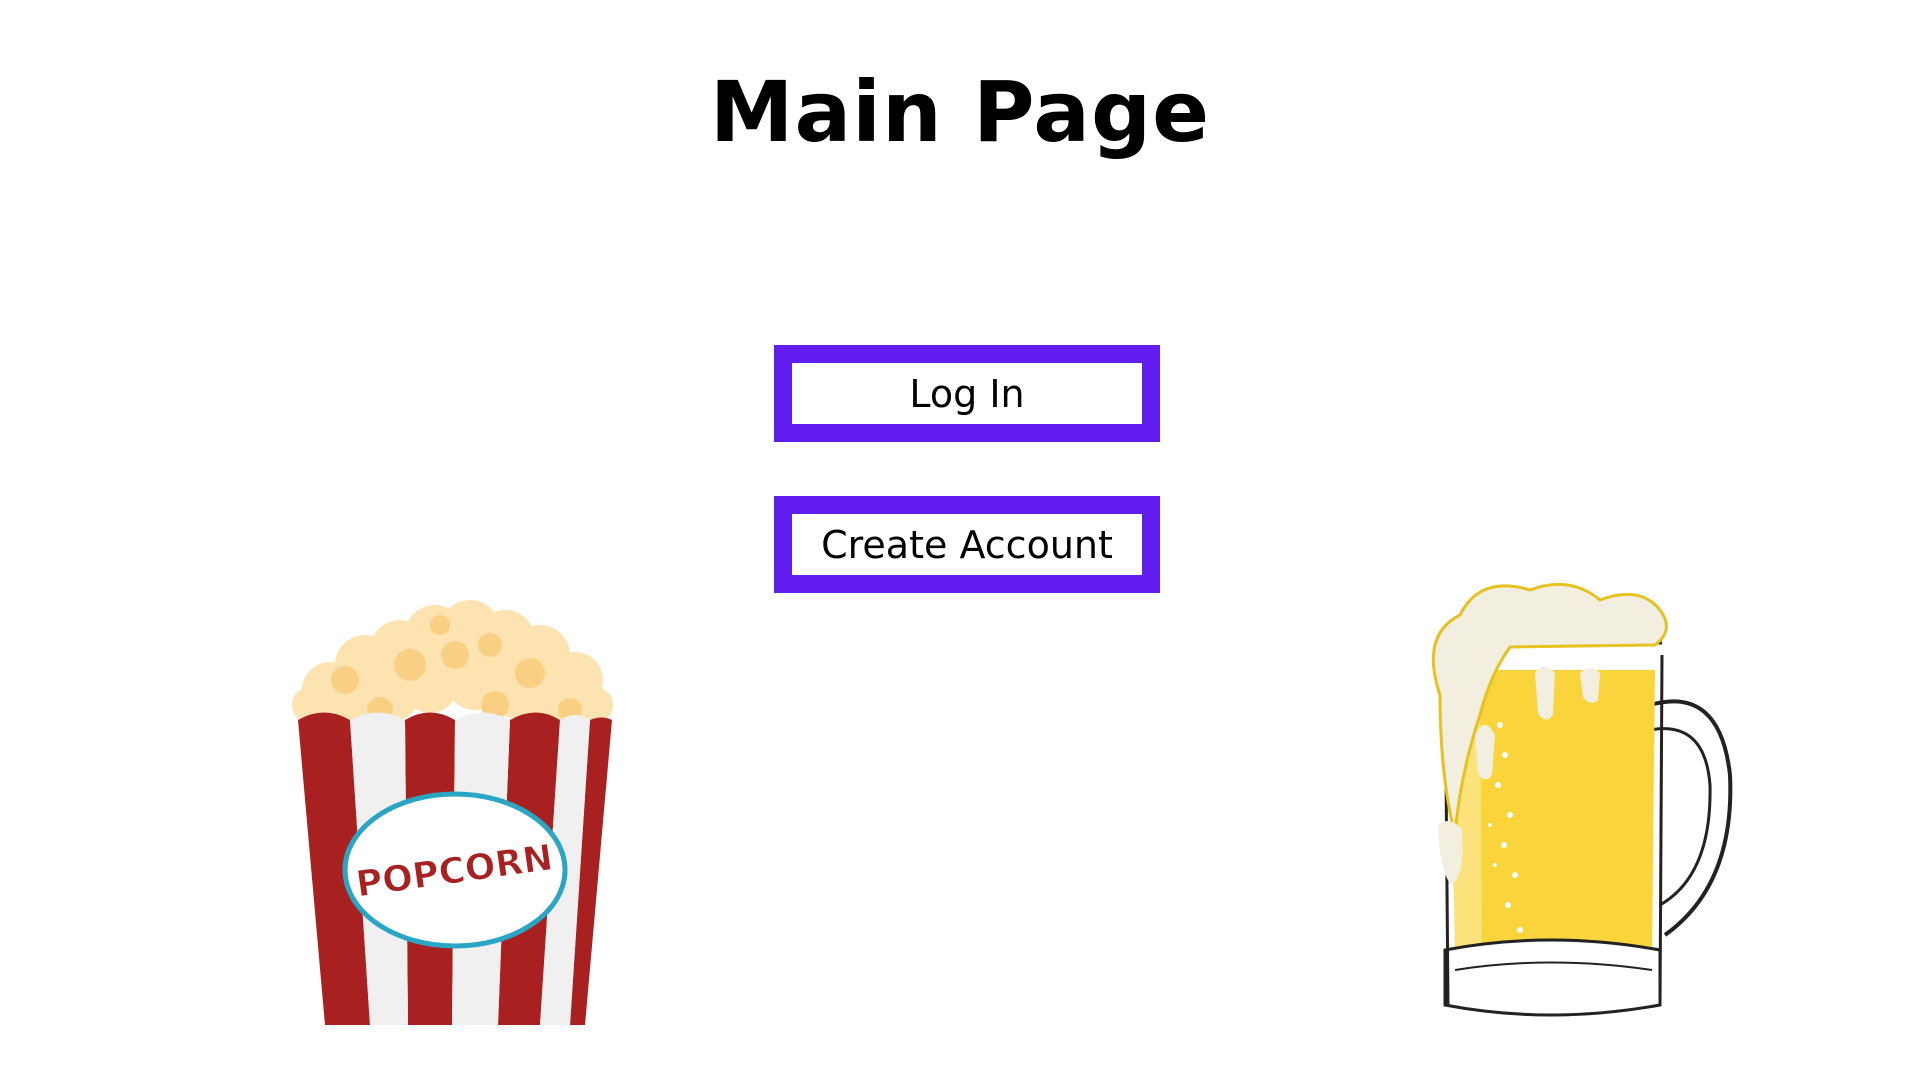 This screenshot has width=1920, height=1080. I want to click on log-in-button: Log In, so click(967, 393).